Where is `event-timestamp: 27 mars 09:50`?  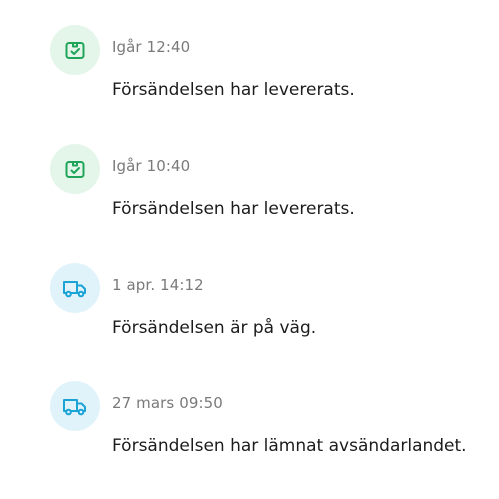
event-timestamp: 27 mars 09:50 is located at coordinates (167, 403).